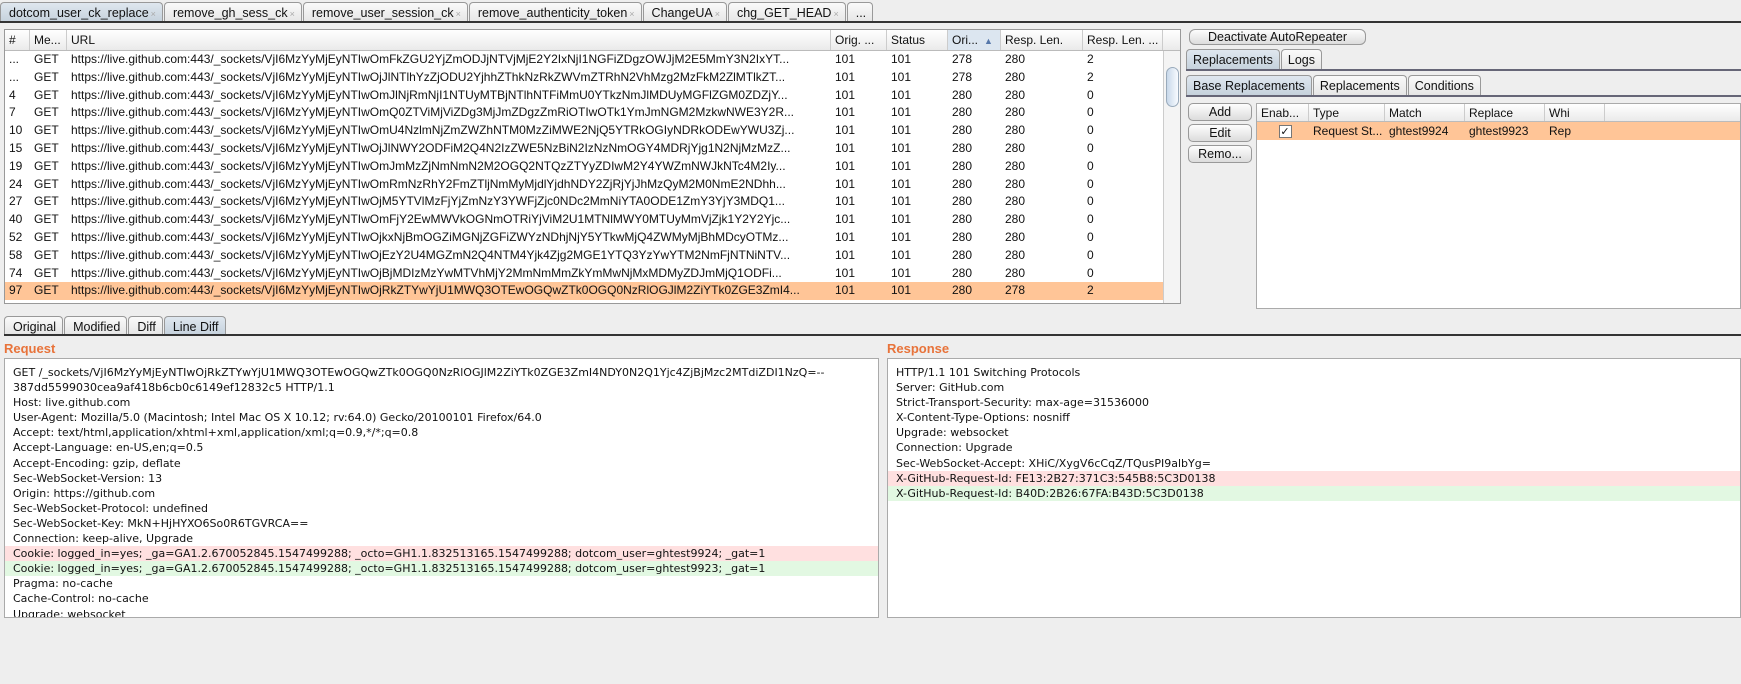 The width and height of the screenshot is (1741, 684). I want to click on tab-line-diff: Line Diff, so click(194, 325).